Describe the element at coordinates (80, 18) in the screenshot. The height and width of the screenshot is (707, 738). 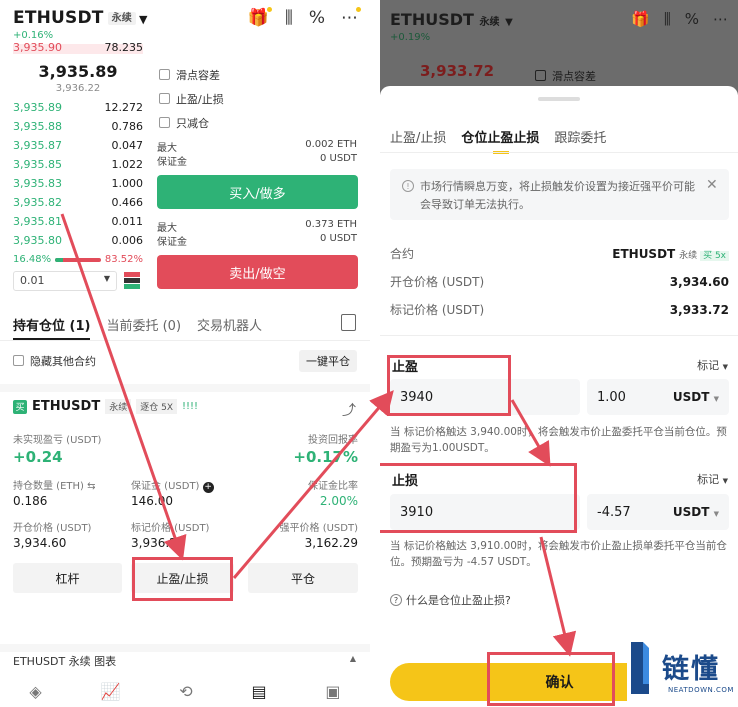
I see `symbol-selector: ETHUSDT 永续 ▼` at that location.